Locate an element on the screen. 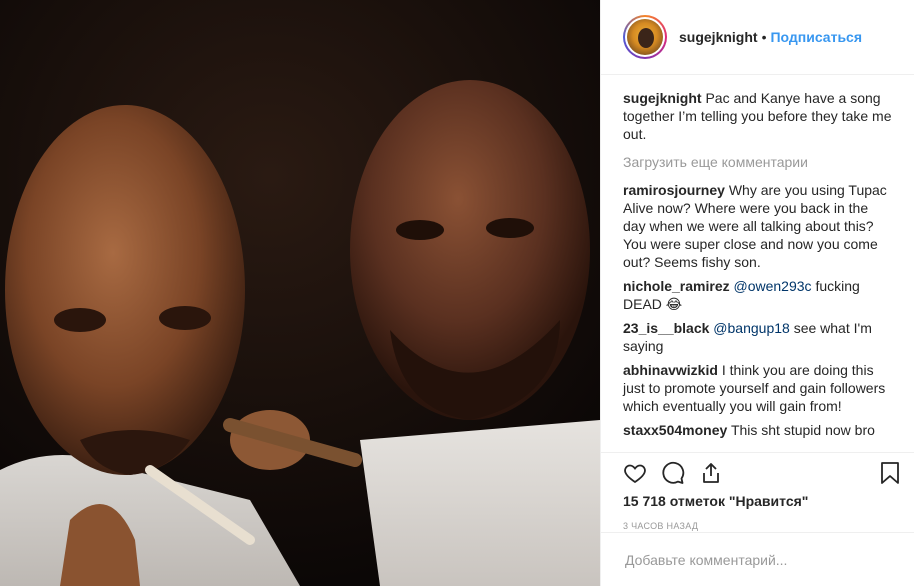 This screenshot has height=586, width=914. add-comment-area is located at coordinates (757, 559).